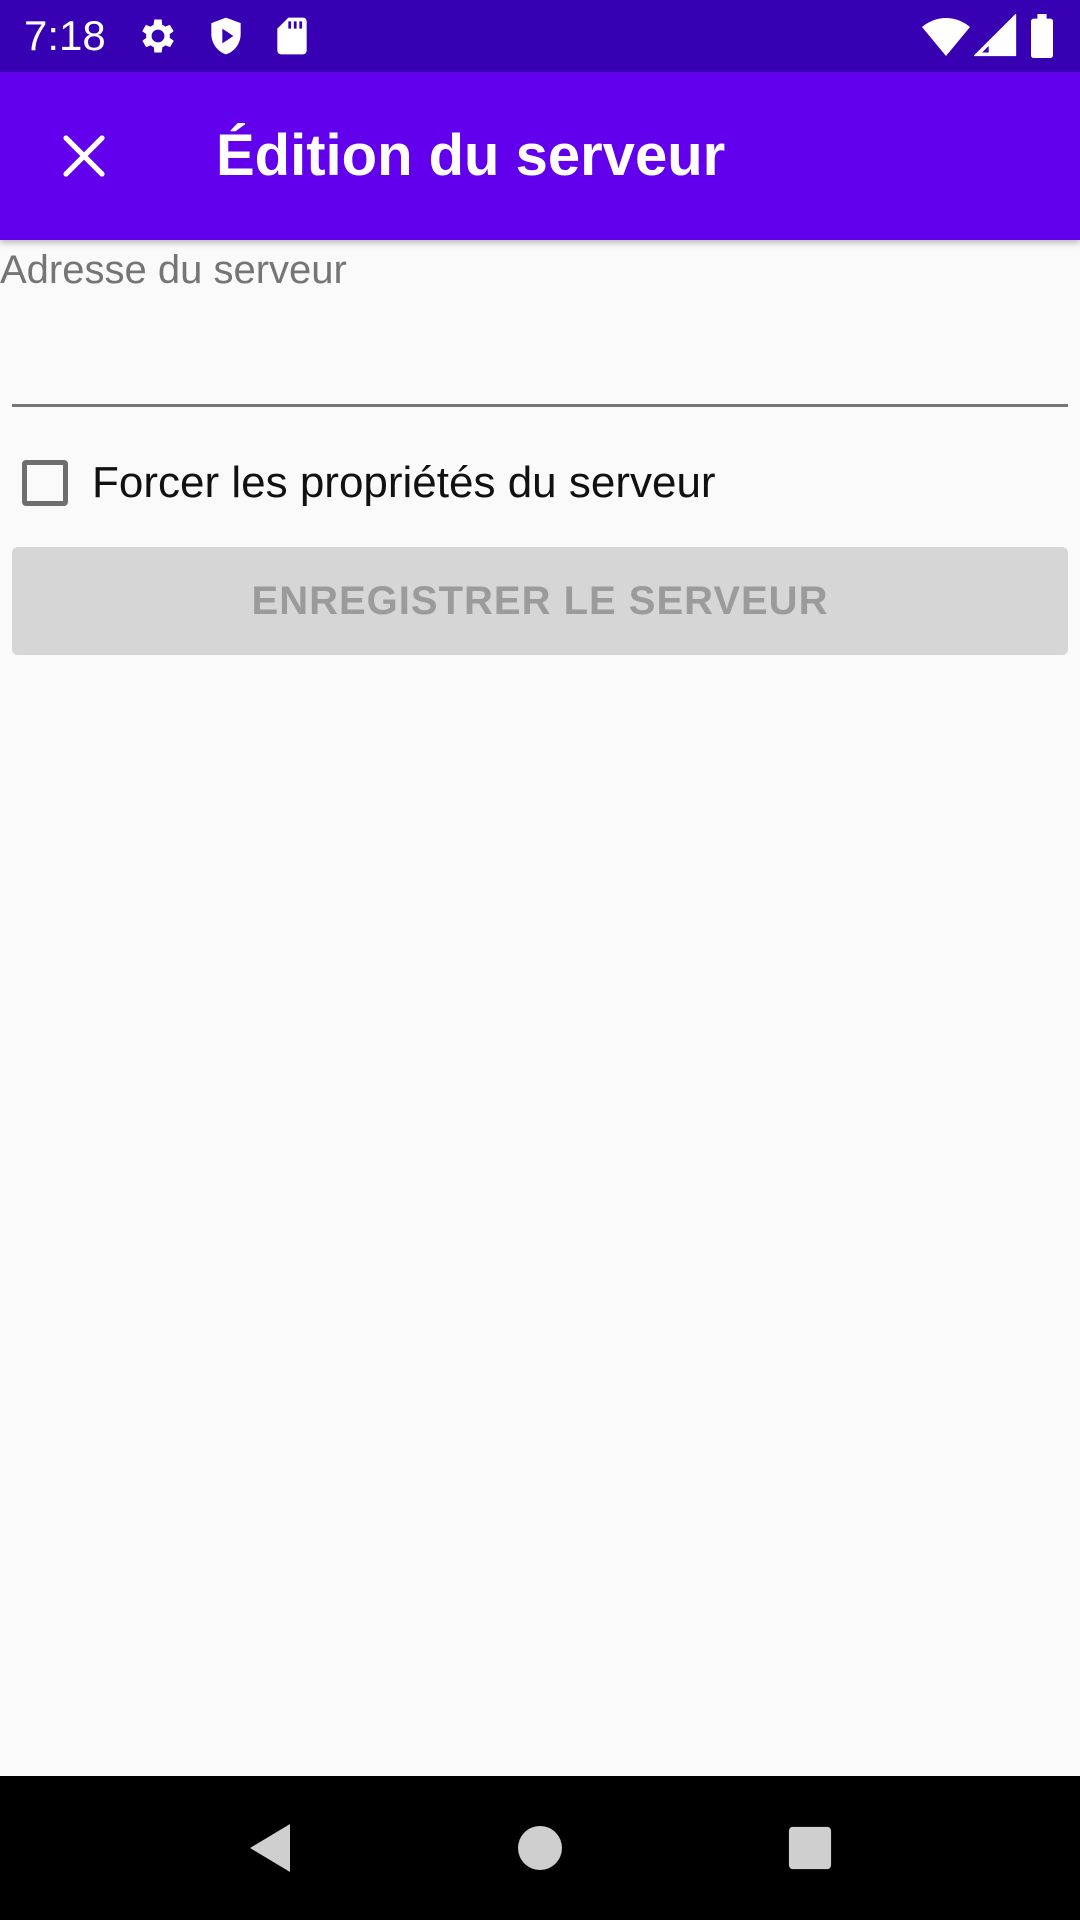 The width and height of the screenshot is (1080, 1920). I want to click on sd-card-icon, so click(292, 36).